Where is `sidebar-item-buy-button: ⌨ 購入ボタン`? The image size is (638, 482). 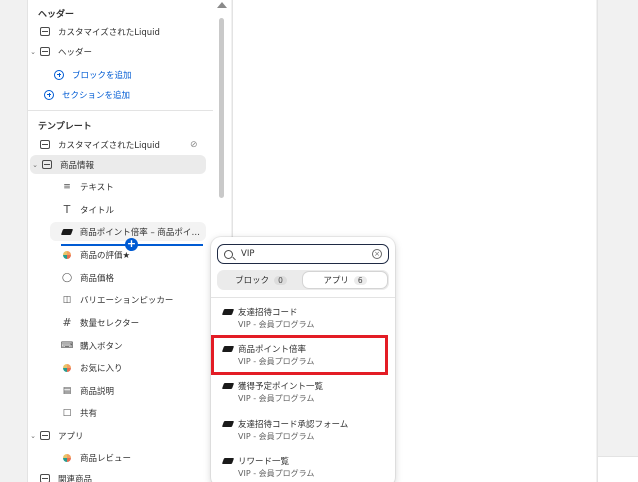
sidebar-item-buy-button: ⌨ 購入ボタン is located at coordinates (133, 345).